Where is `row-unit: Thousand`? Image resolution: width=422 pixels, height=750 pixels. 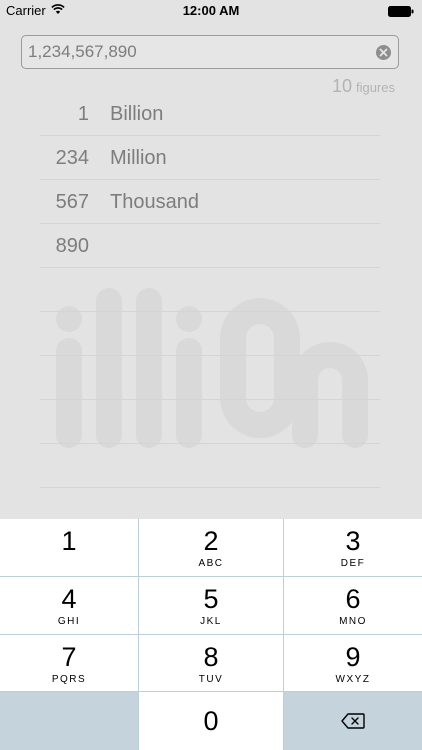
row-unit: Thousand is located at coordinates (154, 202).